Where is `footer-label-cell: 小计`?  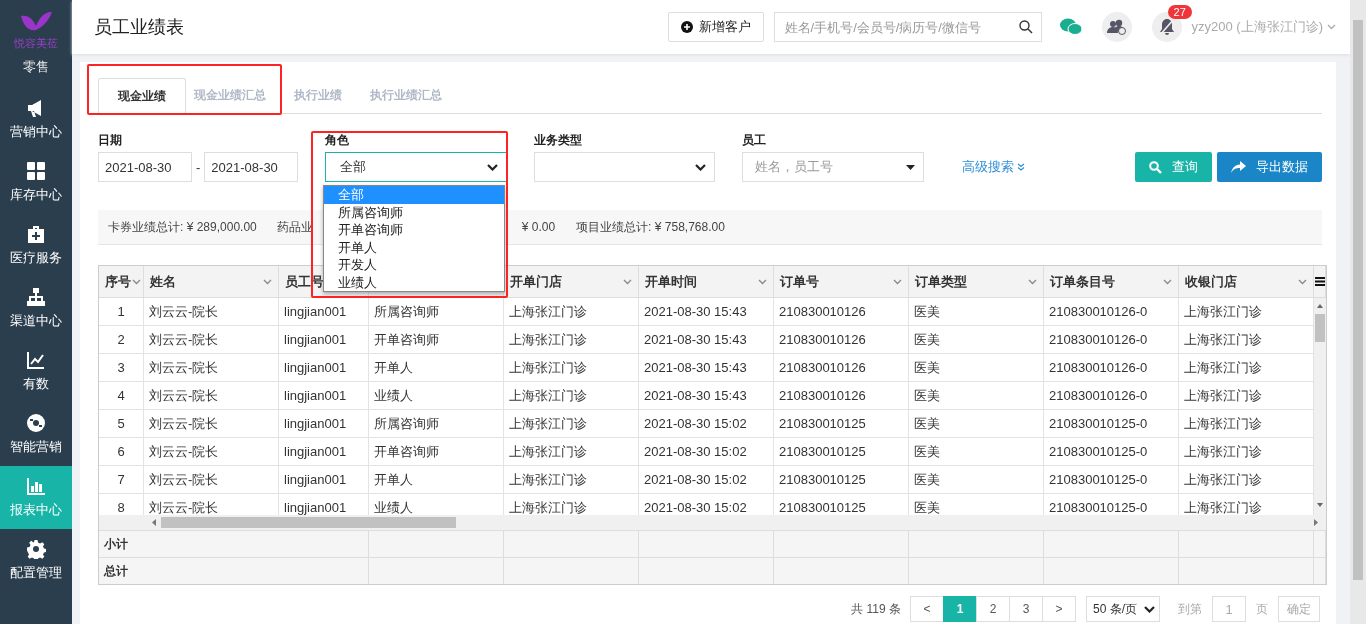
footer-label-cell: 小计 is located at coordinates (234, 543).